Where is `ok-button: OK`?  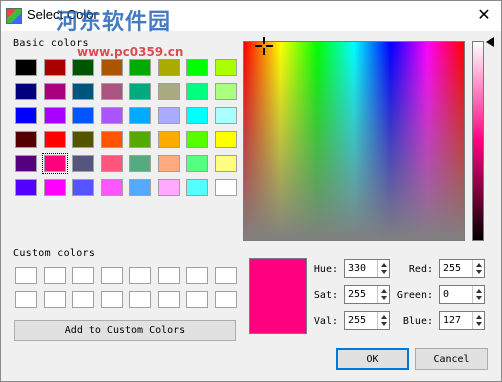
ok-button: OK is located at coordinates (372, 359).